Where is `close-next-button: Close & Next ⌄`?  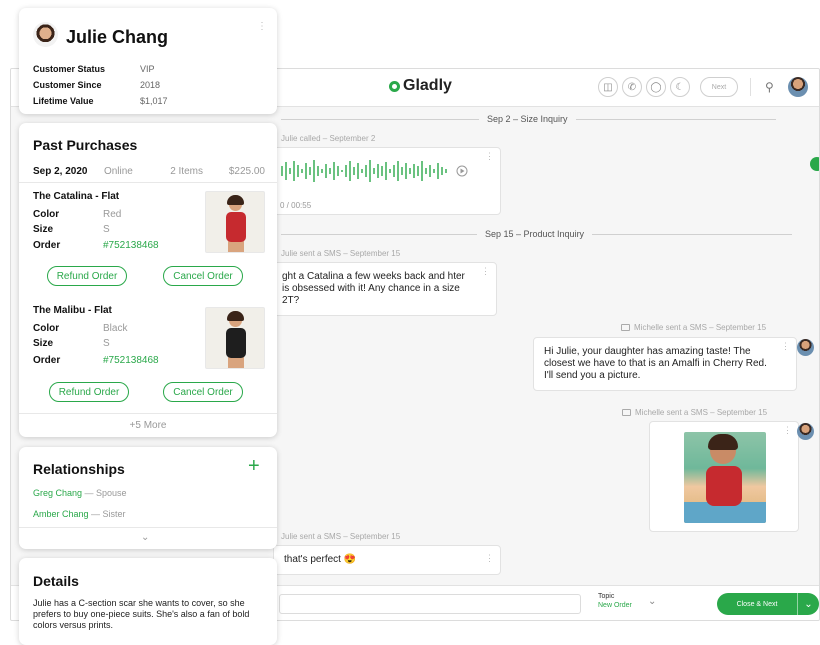
close-next-button: Close & Next ⌄ is located at coordinates (768, 604).